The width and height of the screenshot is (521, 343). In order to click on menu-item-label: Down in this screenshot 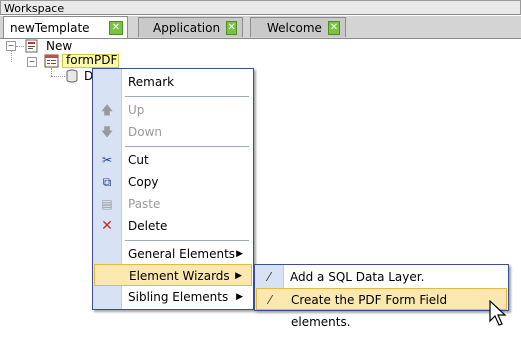, I will do `click(145, 132)`.